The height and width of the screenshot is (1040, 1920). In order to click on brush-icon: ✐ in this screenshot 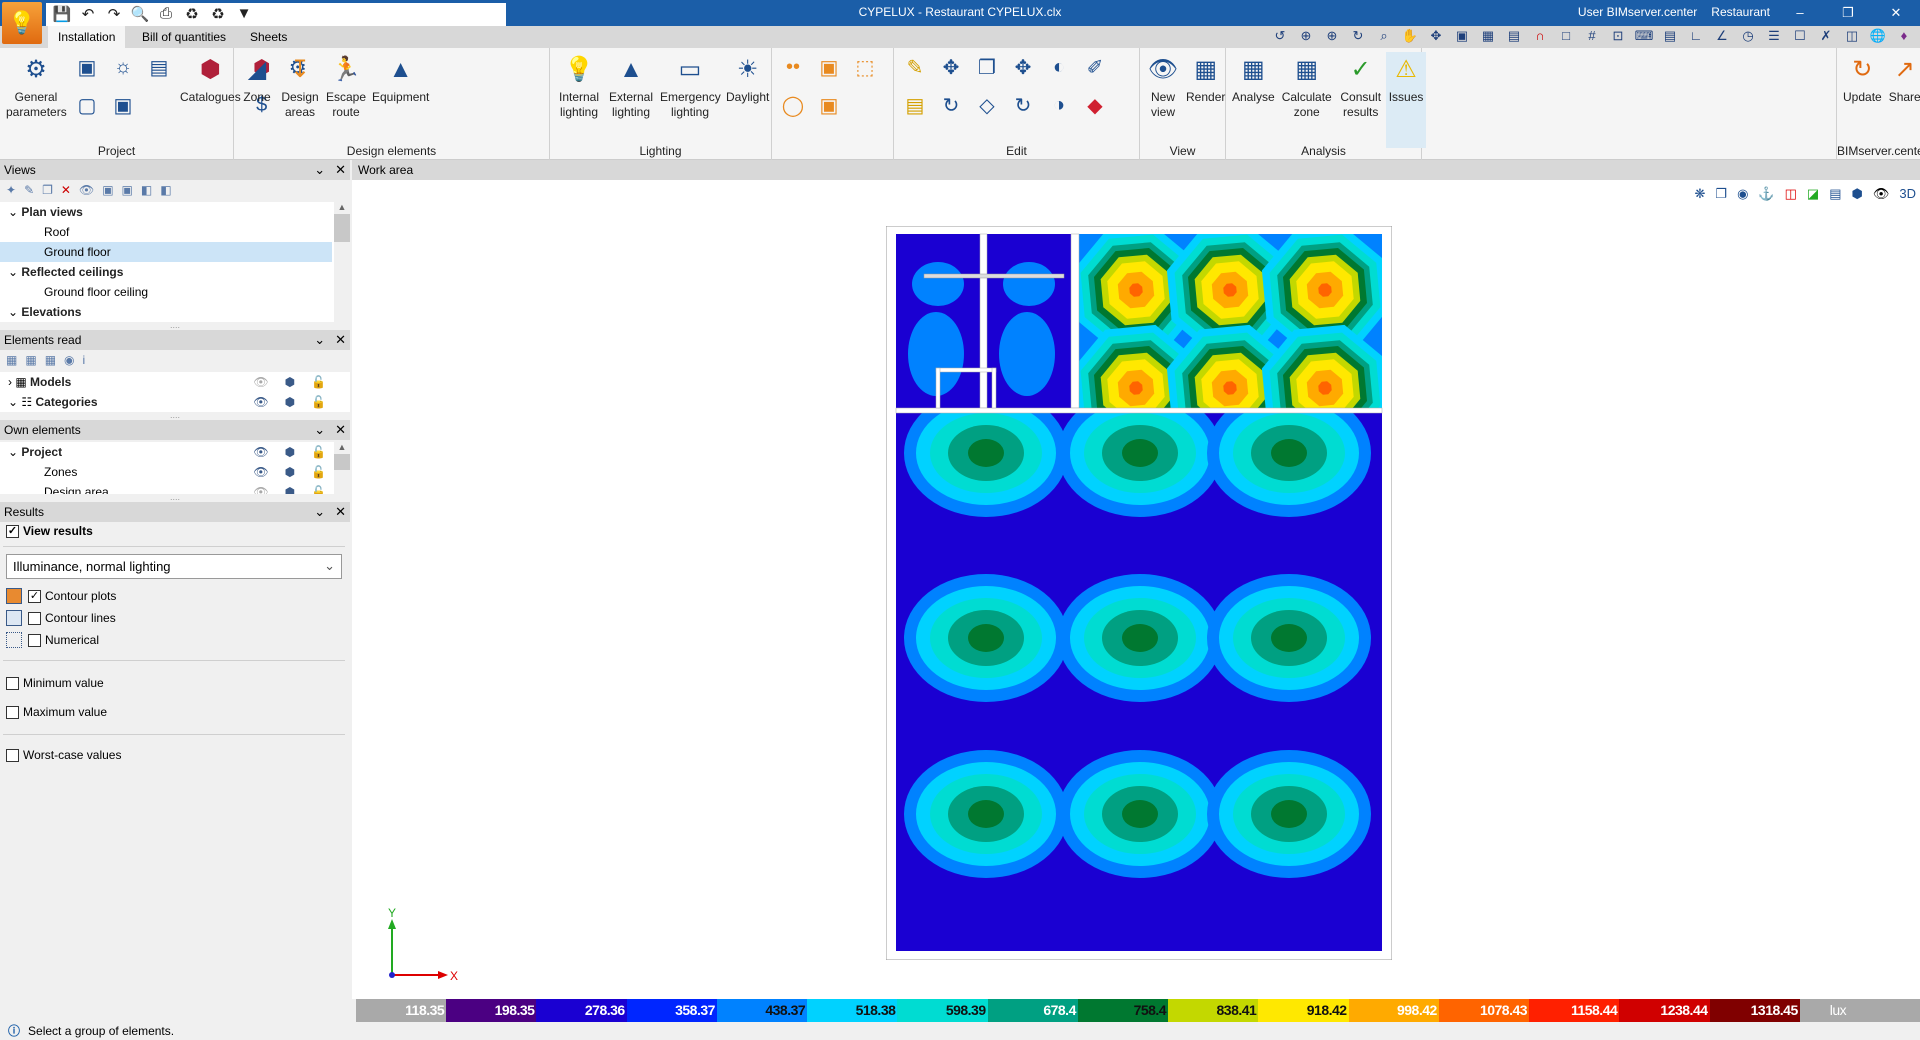, I will do `click(1095, 67)`.